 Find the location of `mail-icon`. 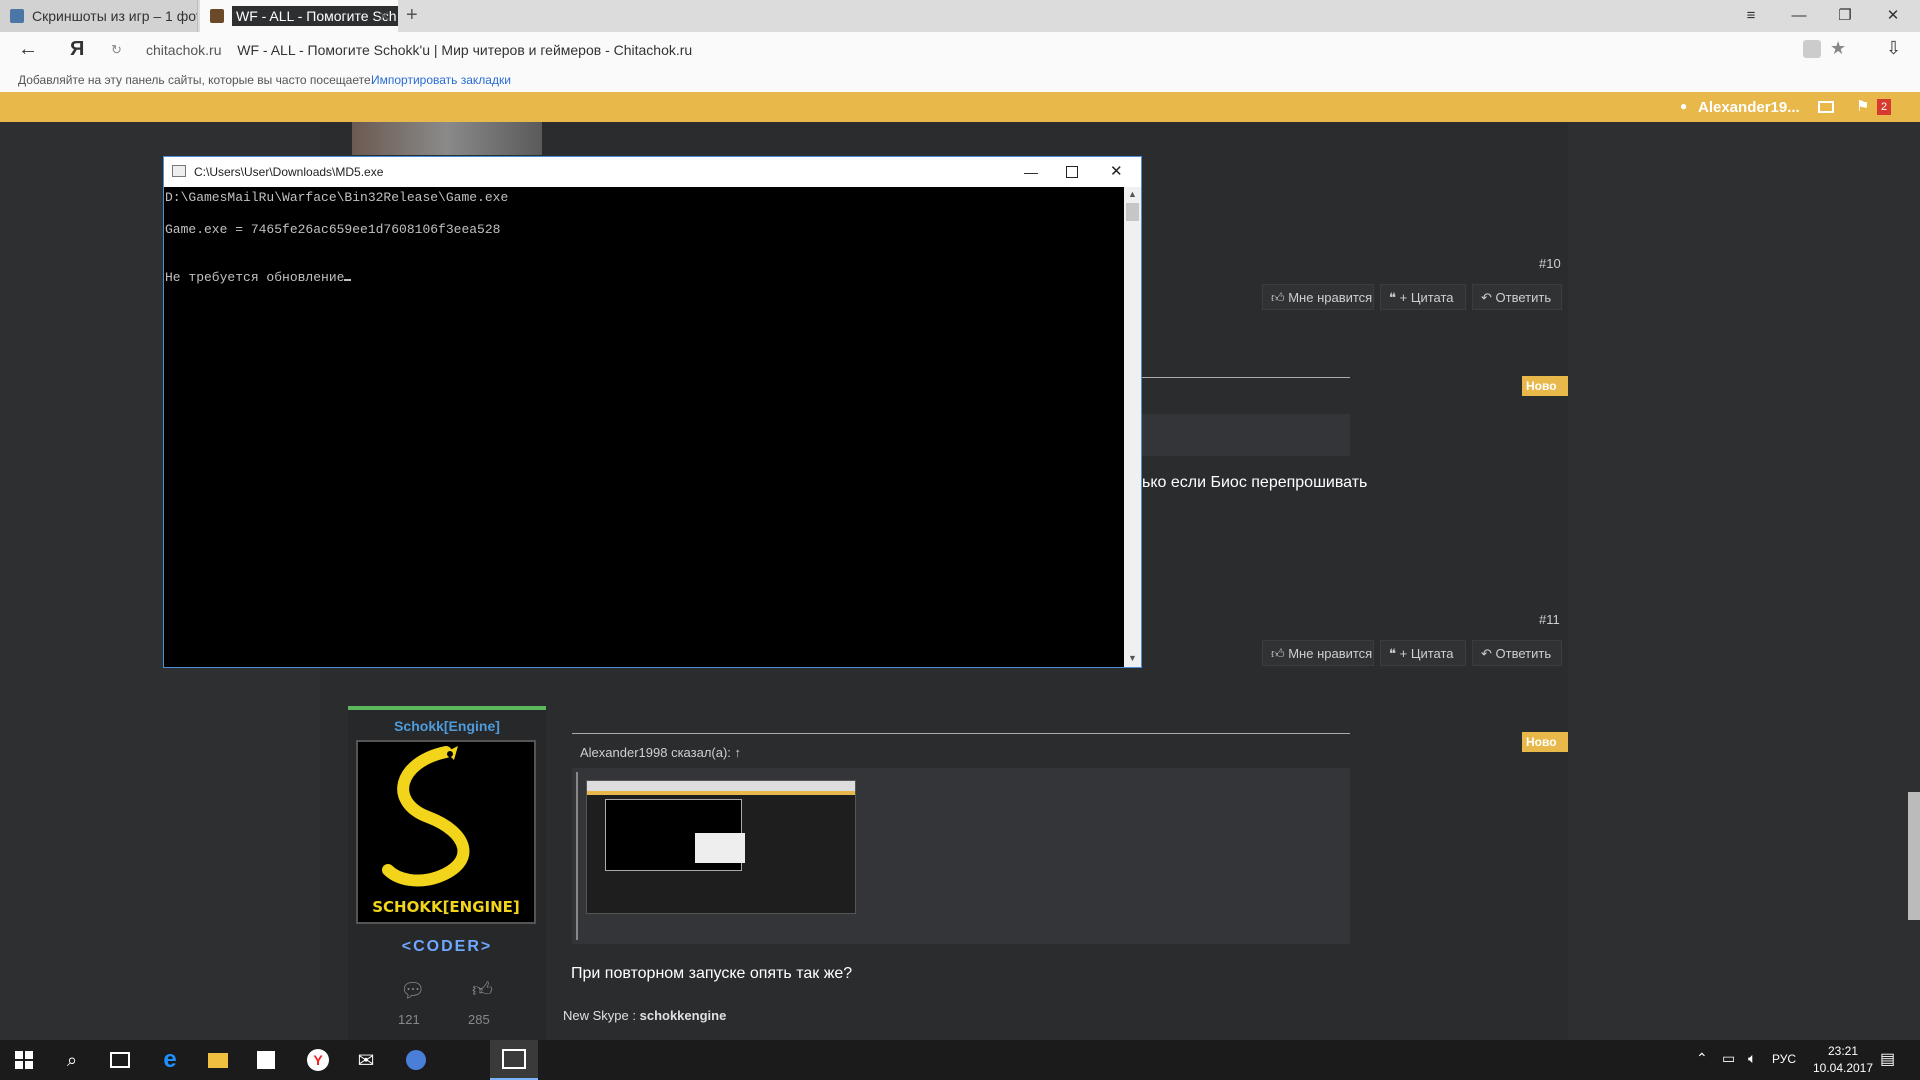

mail-icon is located at coordinates (1826, 107).